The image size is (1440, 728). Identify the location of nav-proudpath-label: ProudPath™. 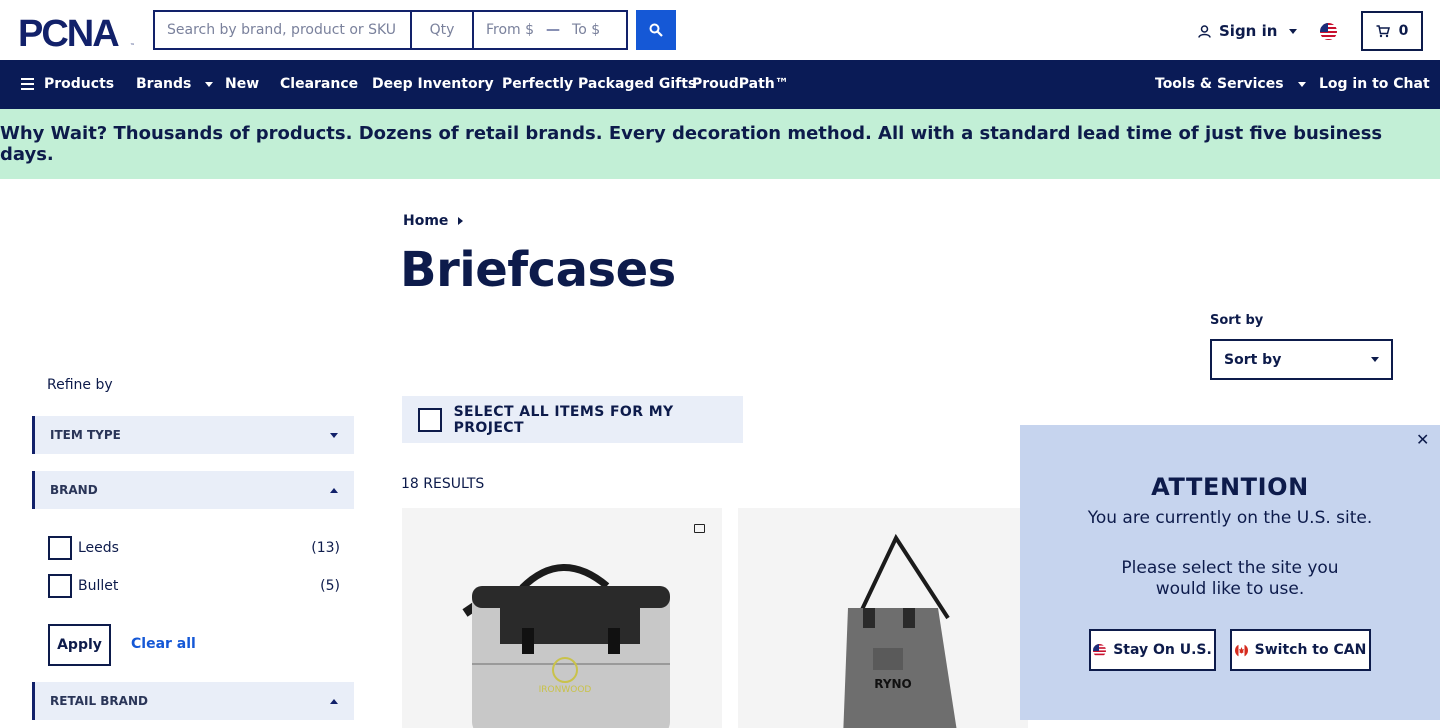
(740, 84).